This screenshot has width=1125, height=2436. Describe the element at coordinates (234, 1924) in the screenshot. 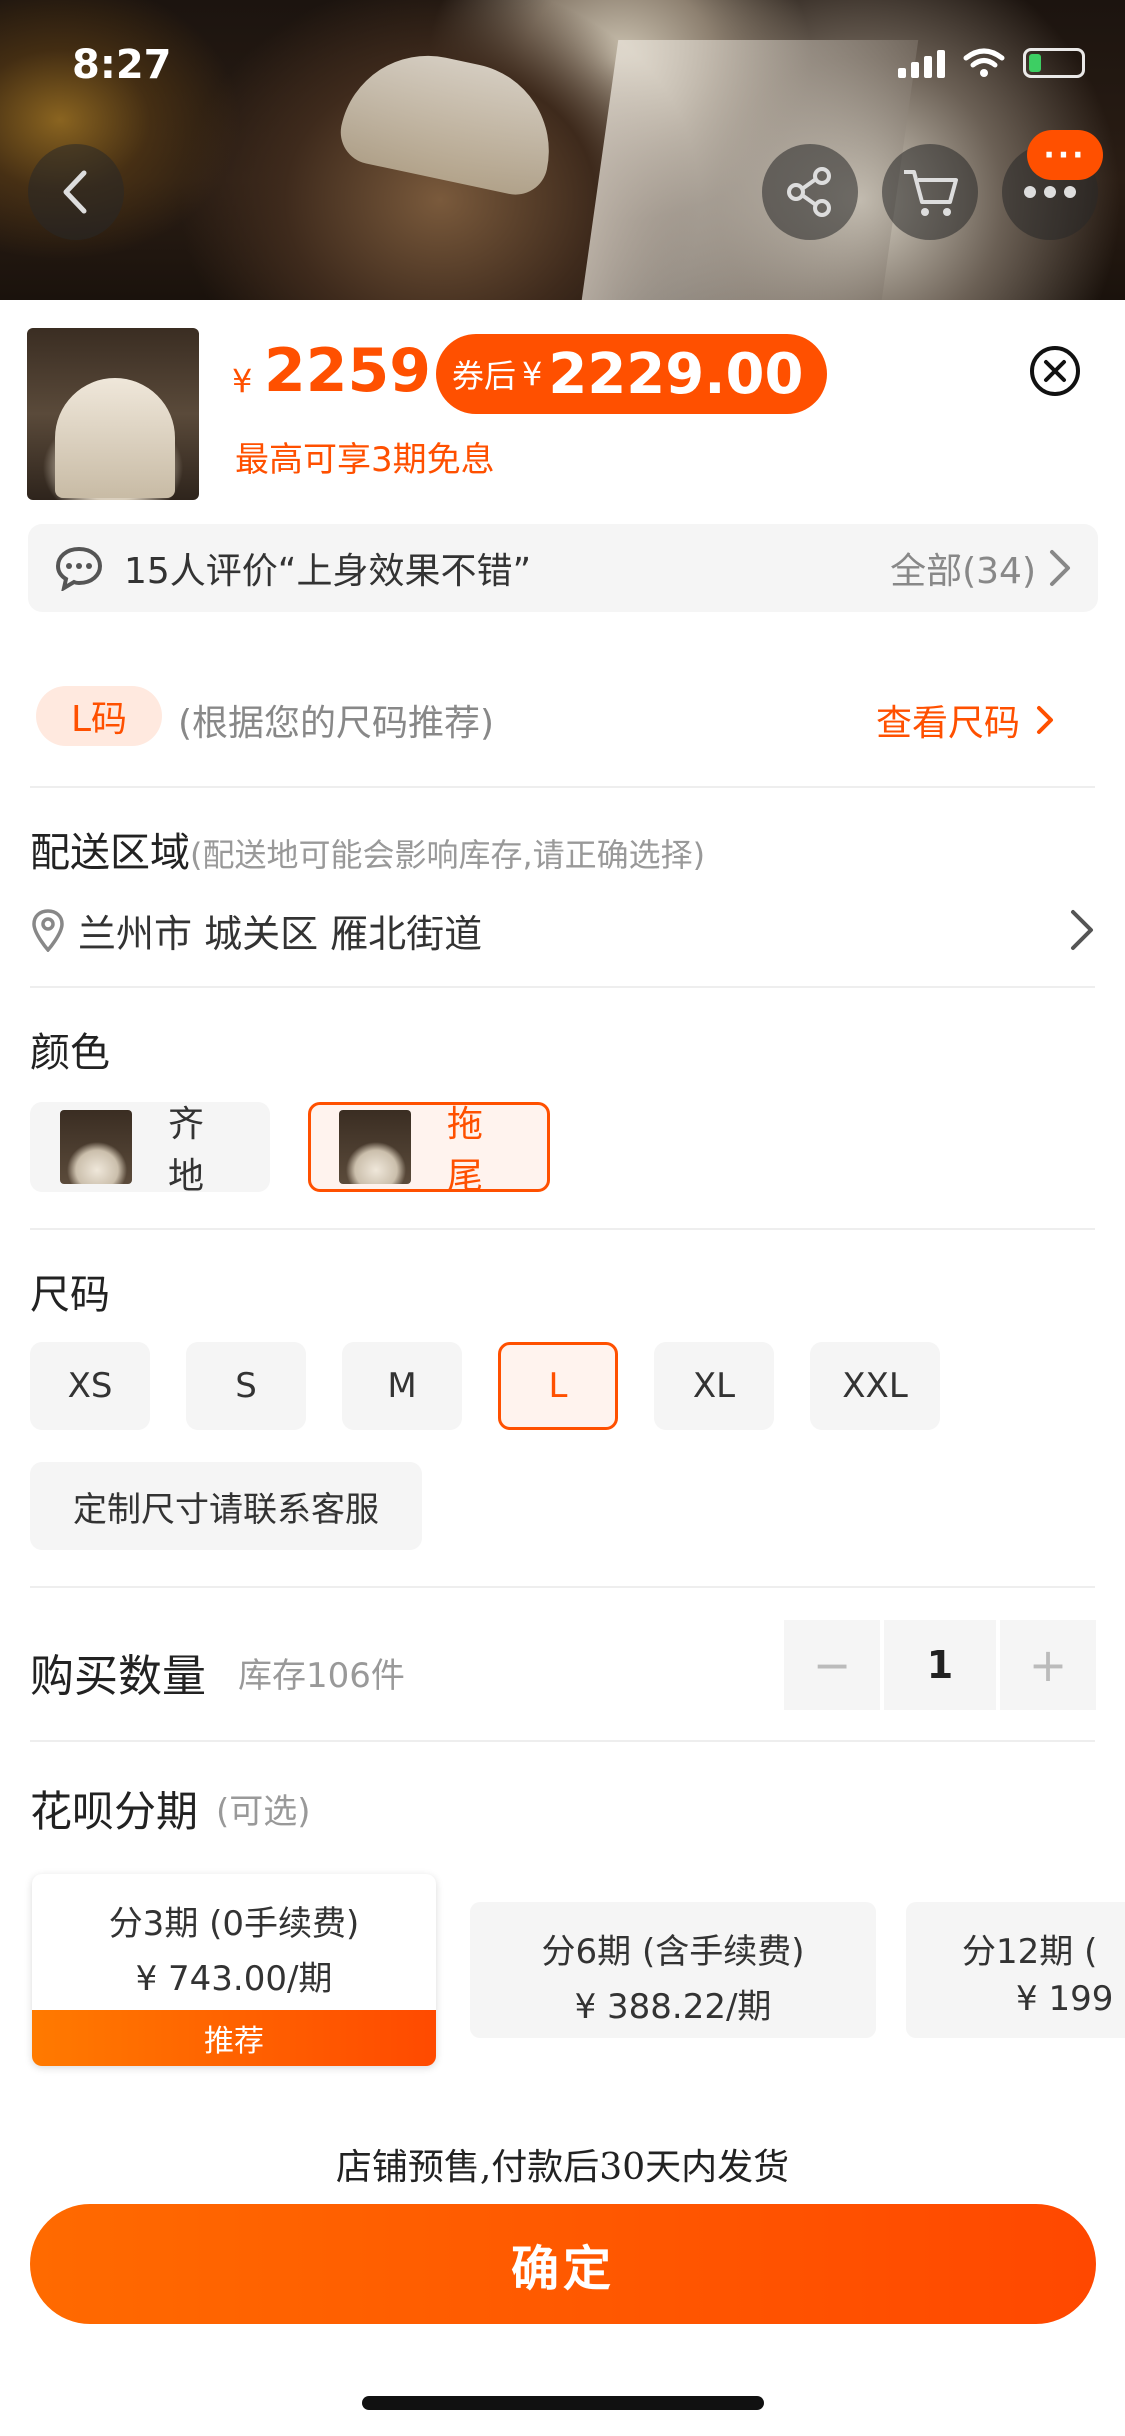

I see `plan-term: 分3期 (0手续费)` at that location.